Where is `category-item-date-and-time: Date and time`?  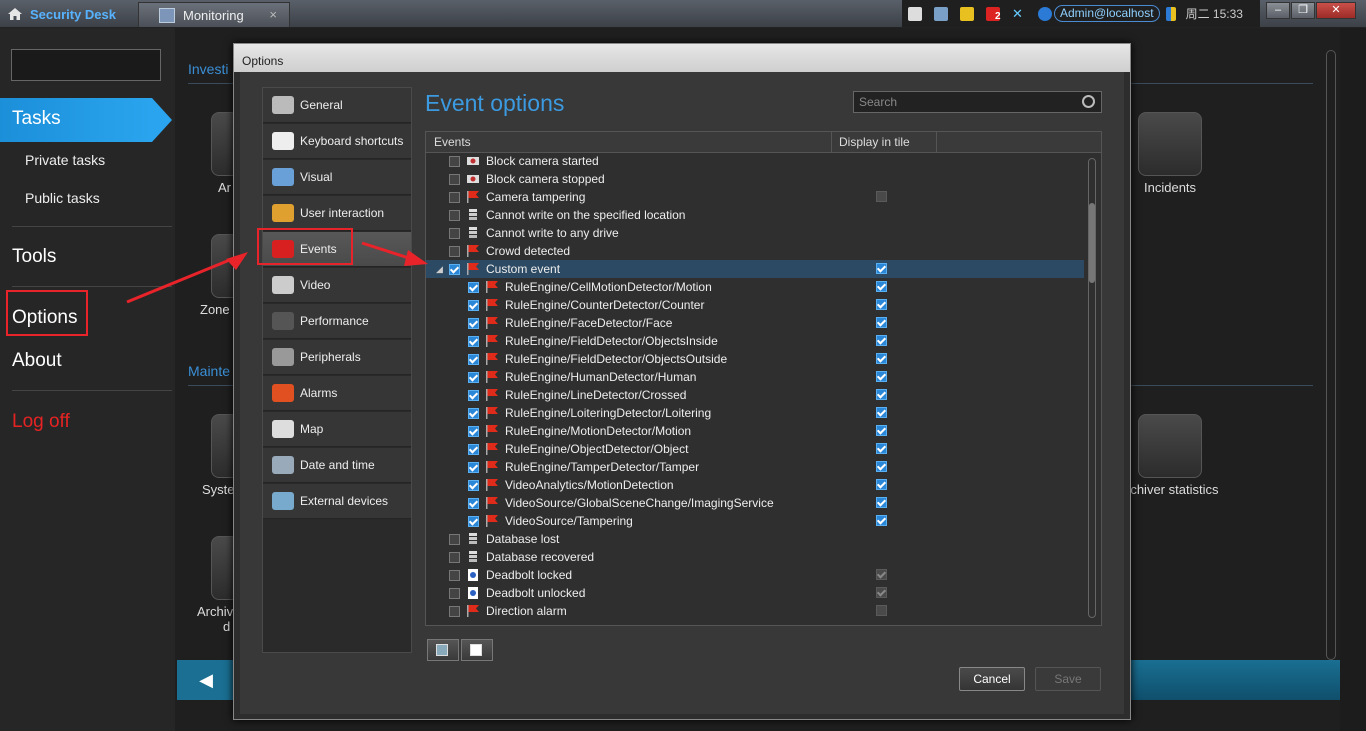
category-item-date-and-time: Date and time is located at coordinates (337, 465).